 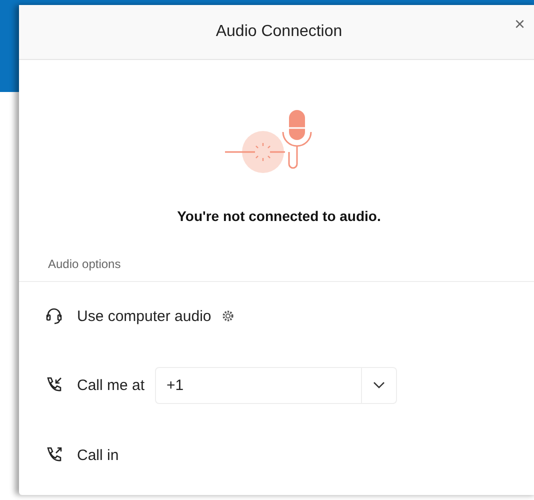 What do you see at coordinates (378, 385) in the screenshot?
I see `chevron-down-icon` at bounding box center [378, 385].